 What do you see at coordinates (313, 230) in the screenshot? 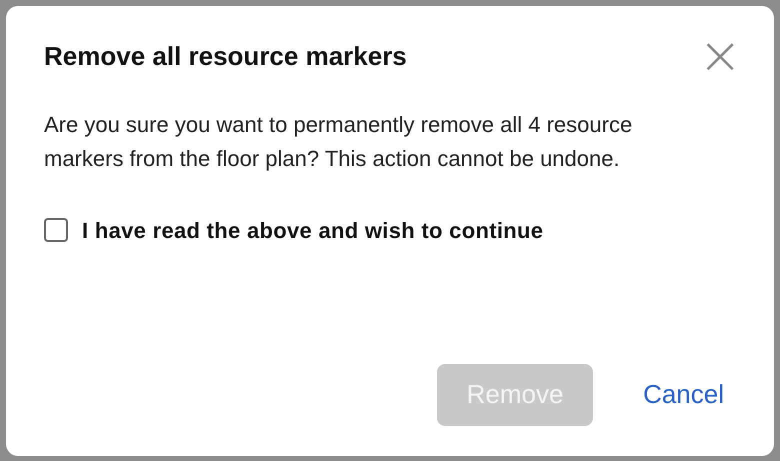
I see `checkbox-label: I have read the above and wish to continue` at bounding box center [313, 230].